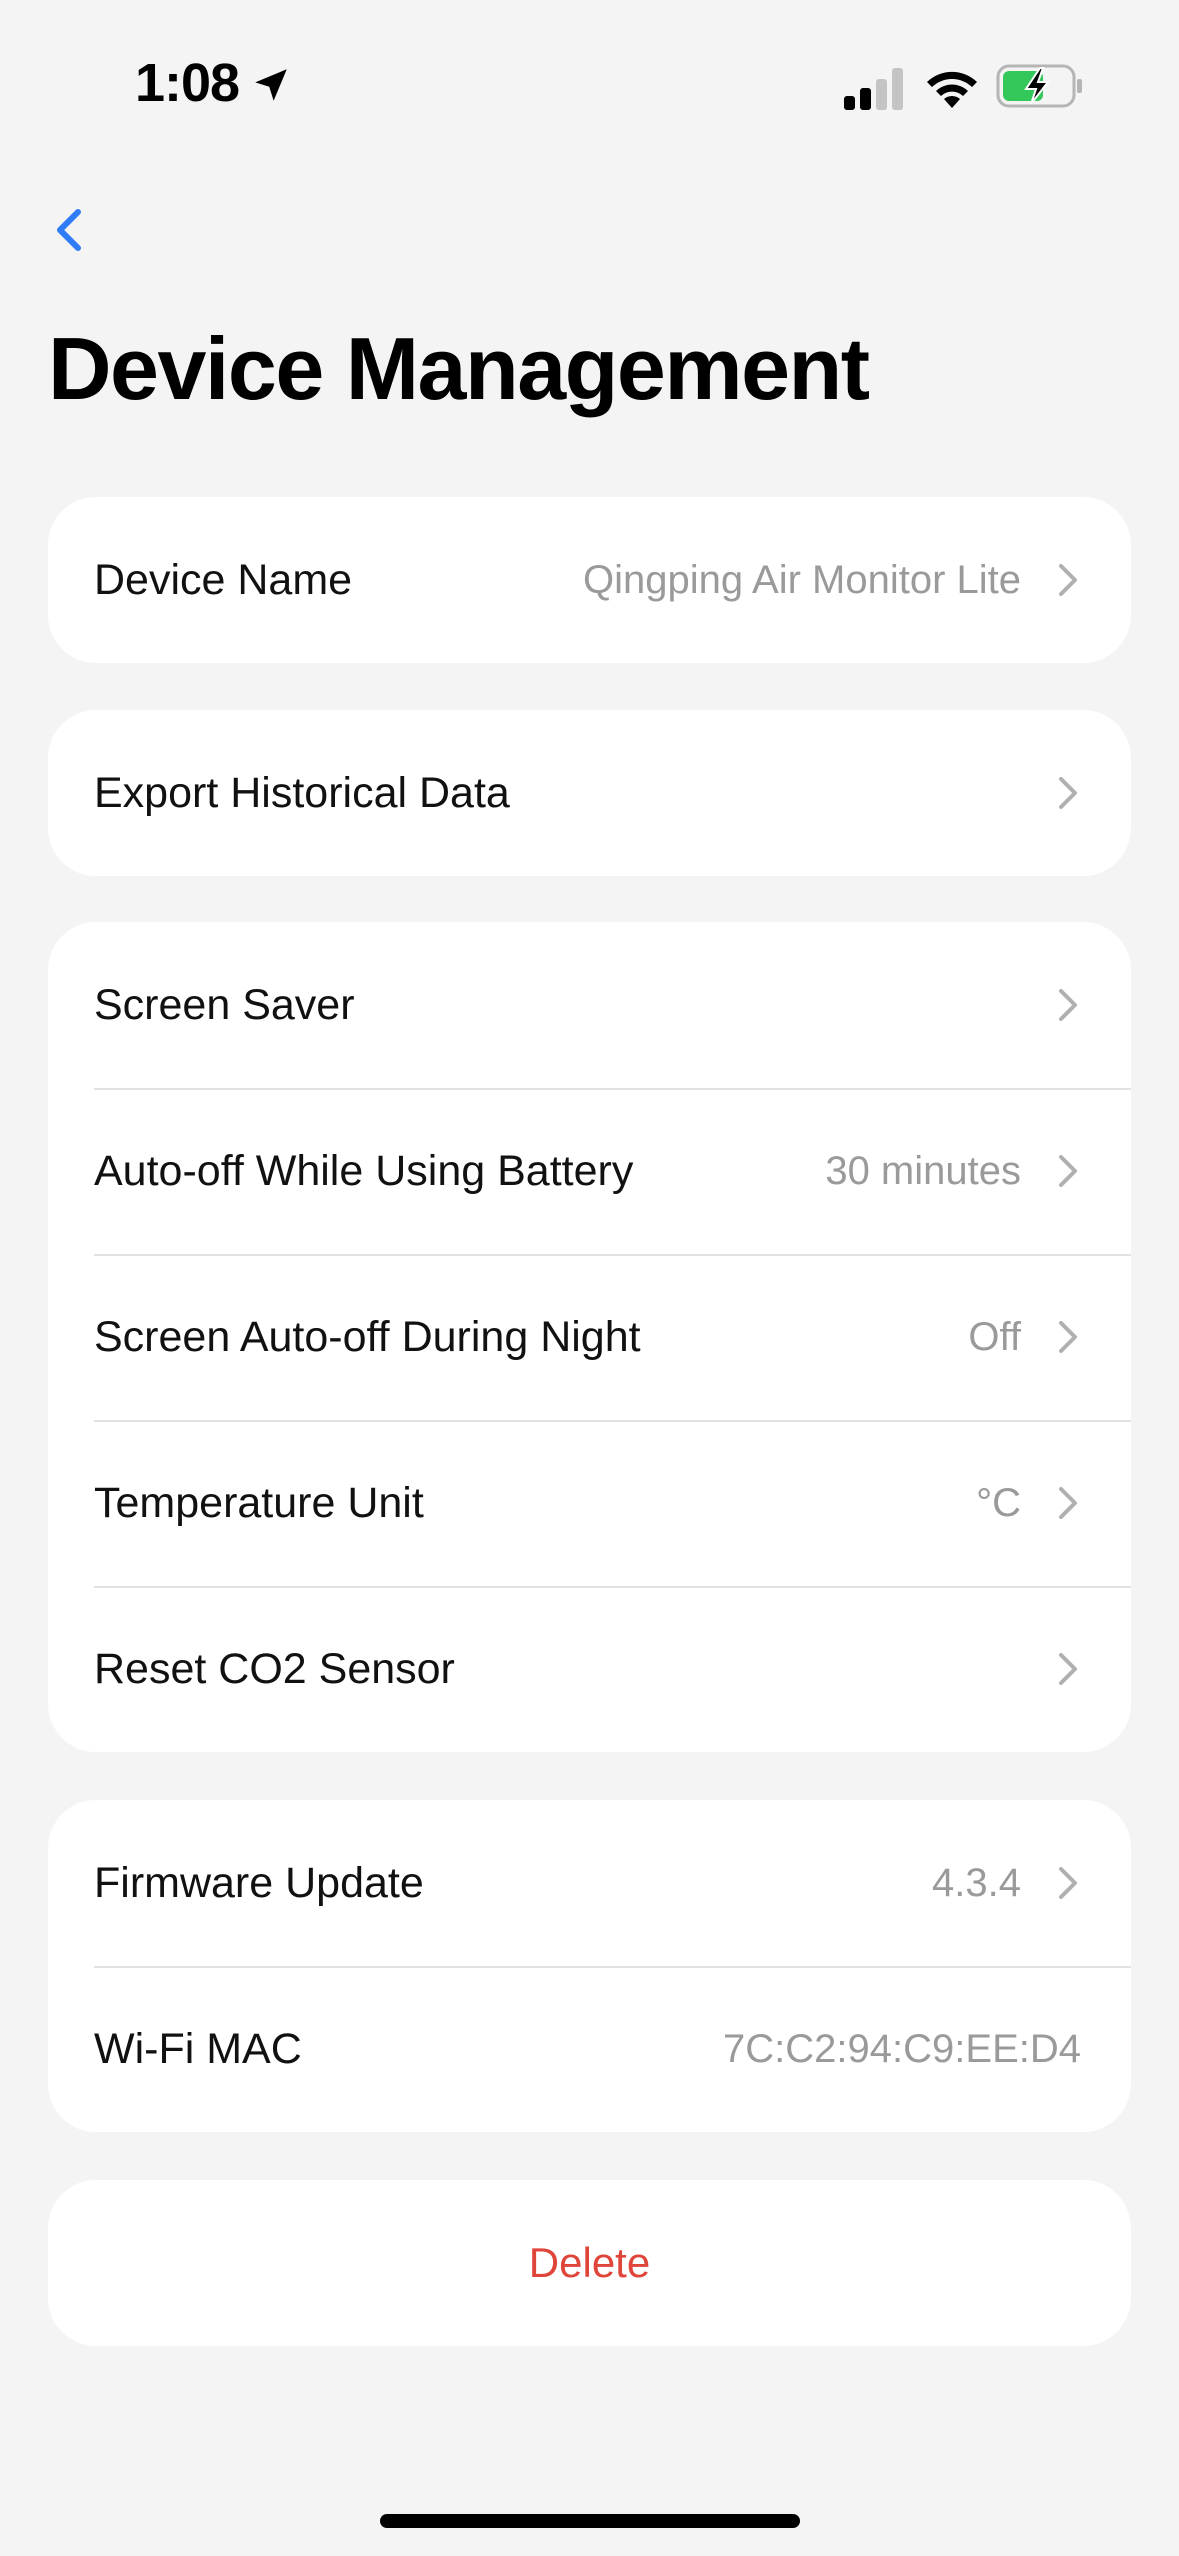 The height and width of the screenshot is (2556, 1179). I want to click on device-name-row: Device Name Qingping Air Monitor Lite, so click(589, 580).